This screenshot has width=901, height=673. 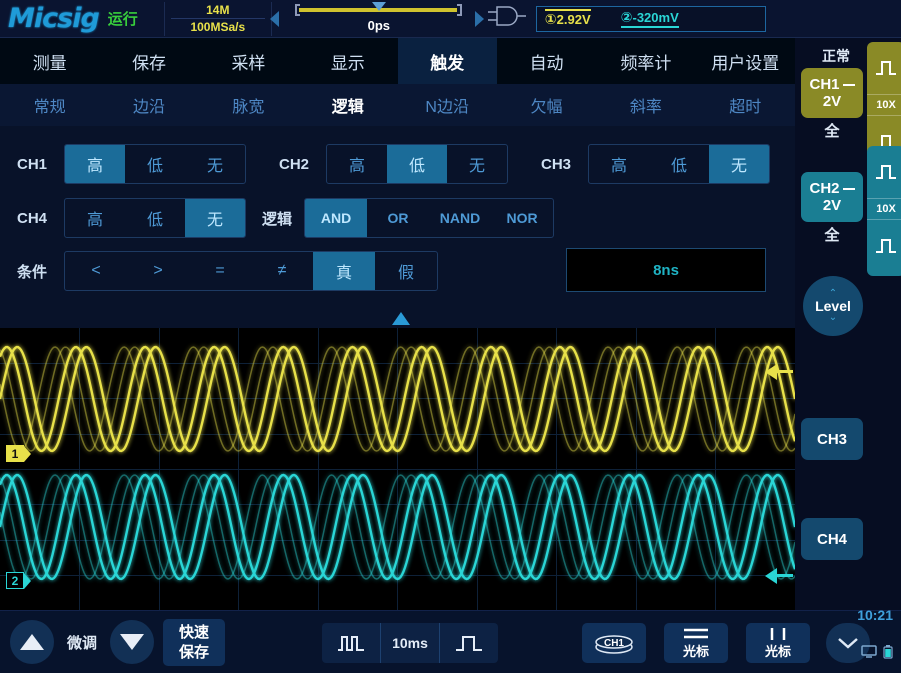 I want to click on condition-selector: < > = ≠ 真 假, so click(x=251, y=271).